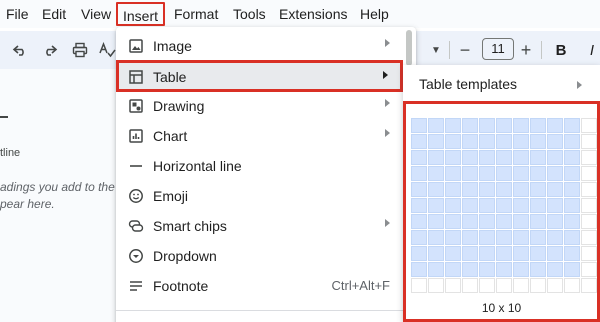  What do you see at coordinates (96, 14) in the screenshot?
I see `menu-view: View` at bounding box center [96, 14].